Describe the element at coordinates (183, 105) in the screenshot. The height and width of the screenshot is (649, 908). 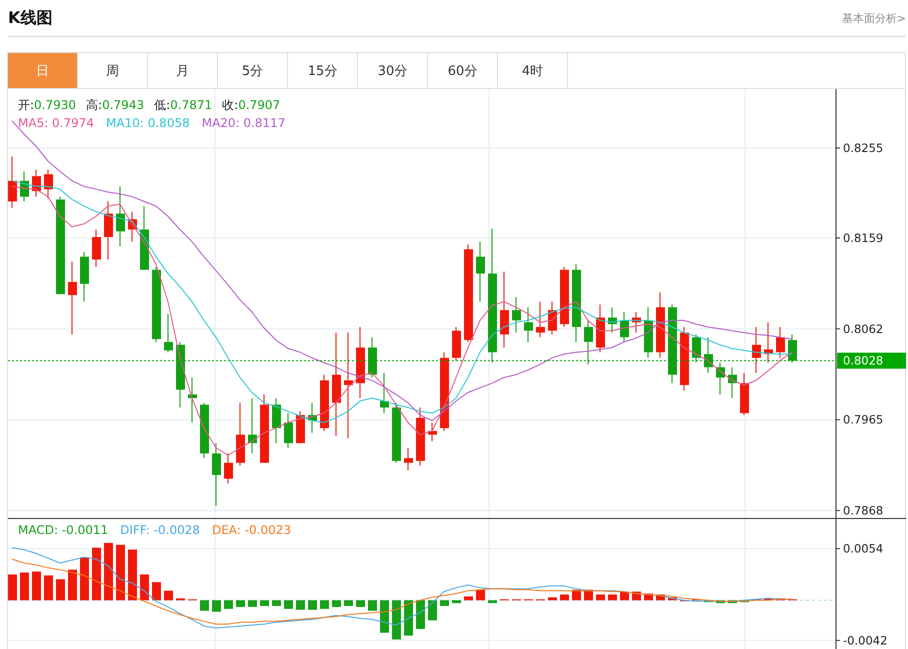
I see `ohlc-legend-item: 低:0.7871` at that location.